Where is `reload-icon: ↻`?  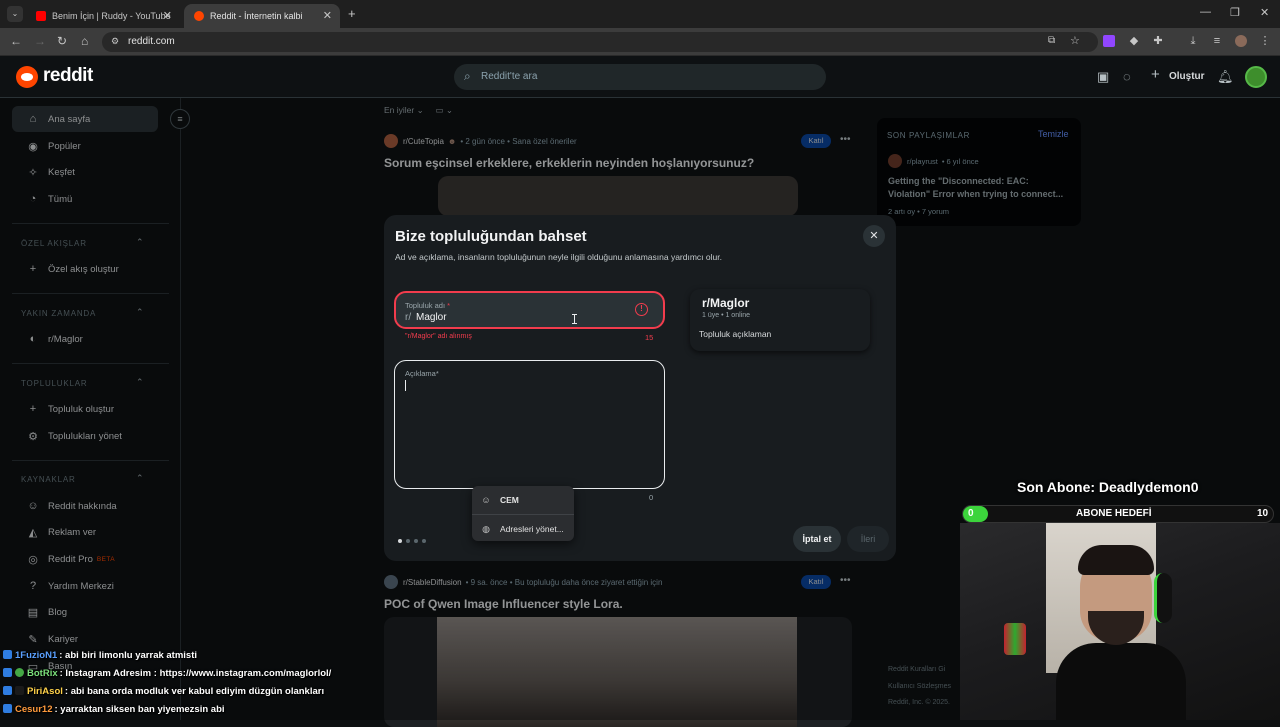
reload-icon: ↻ is located at coordinates (62, 41).